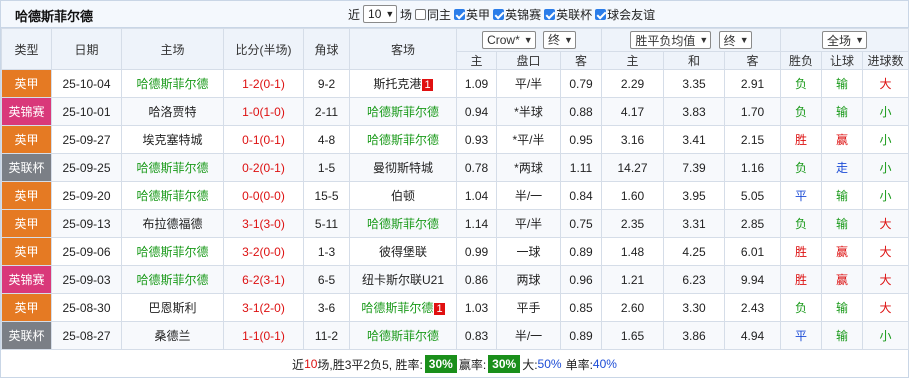 This screenshot has height=378, width=909. What do you see at coordinates (472, 14) in the screenshot?
I see `competition-checkbox-1: 英甲` at bounding box center [472, 14].